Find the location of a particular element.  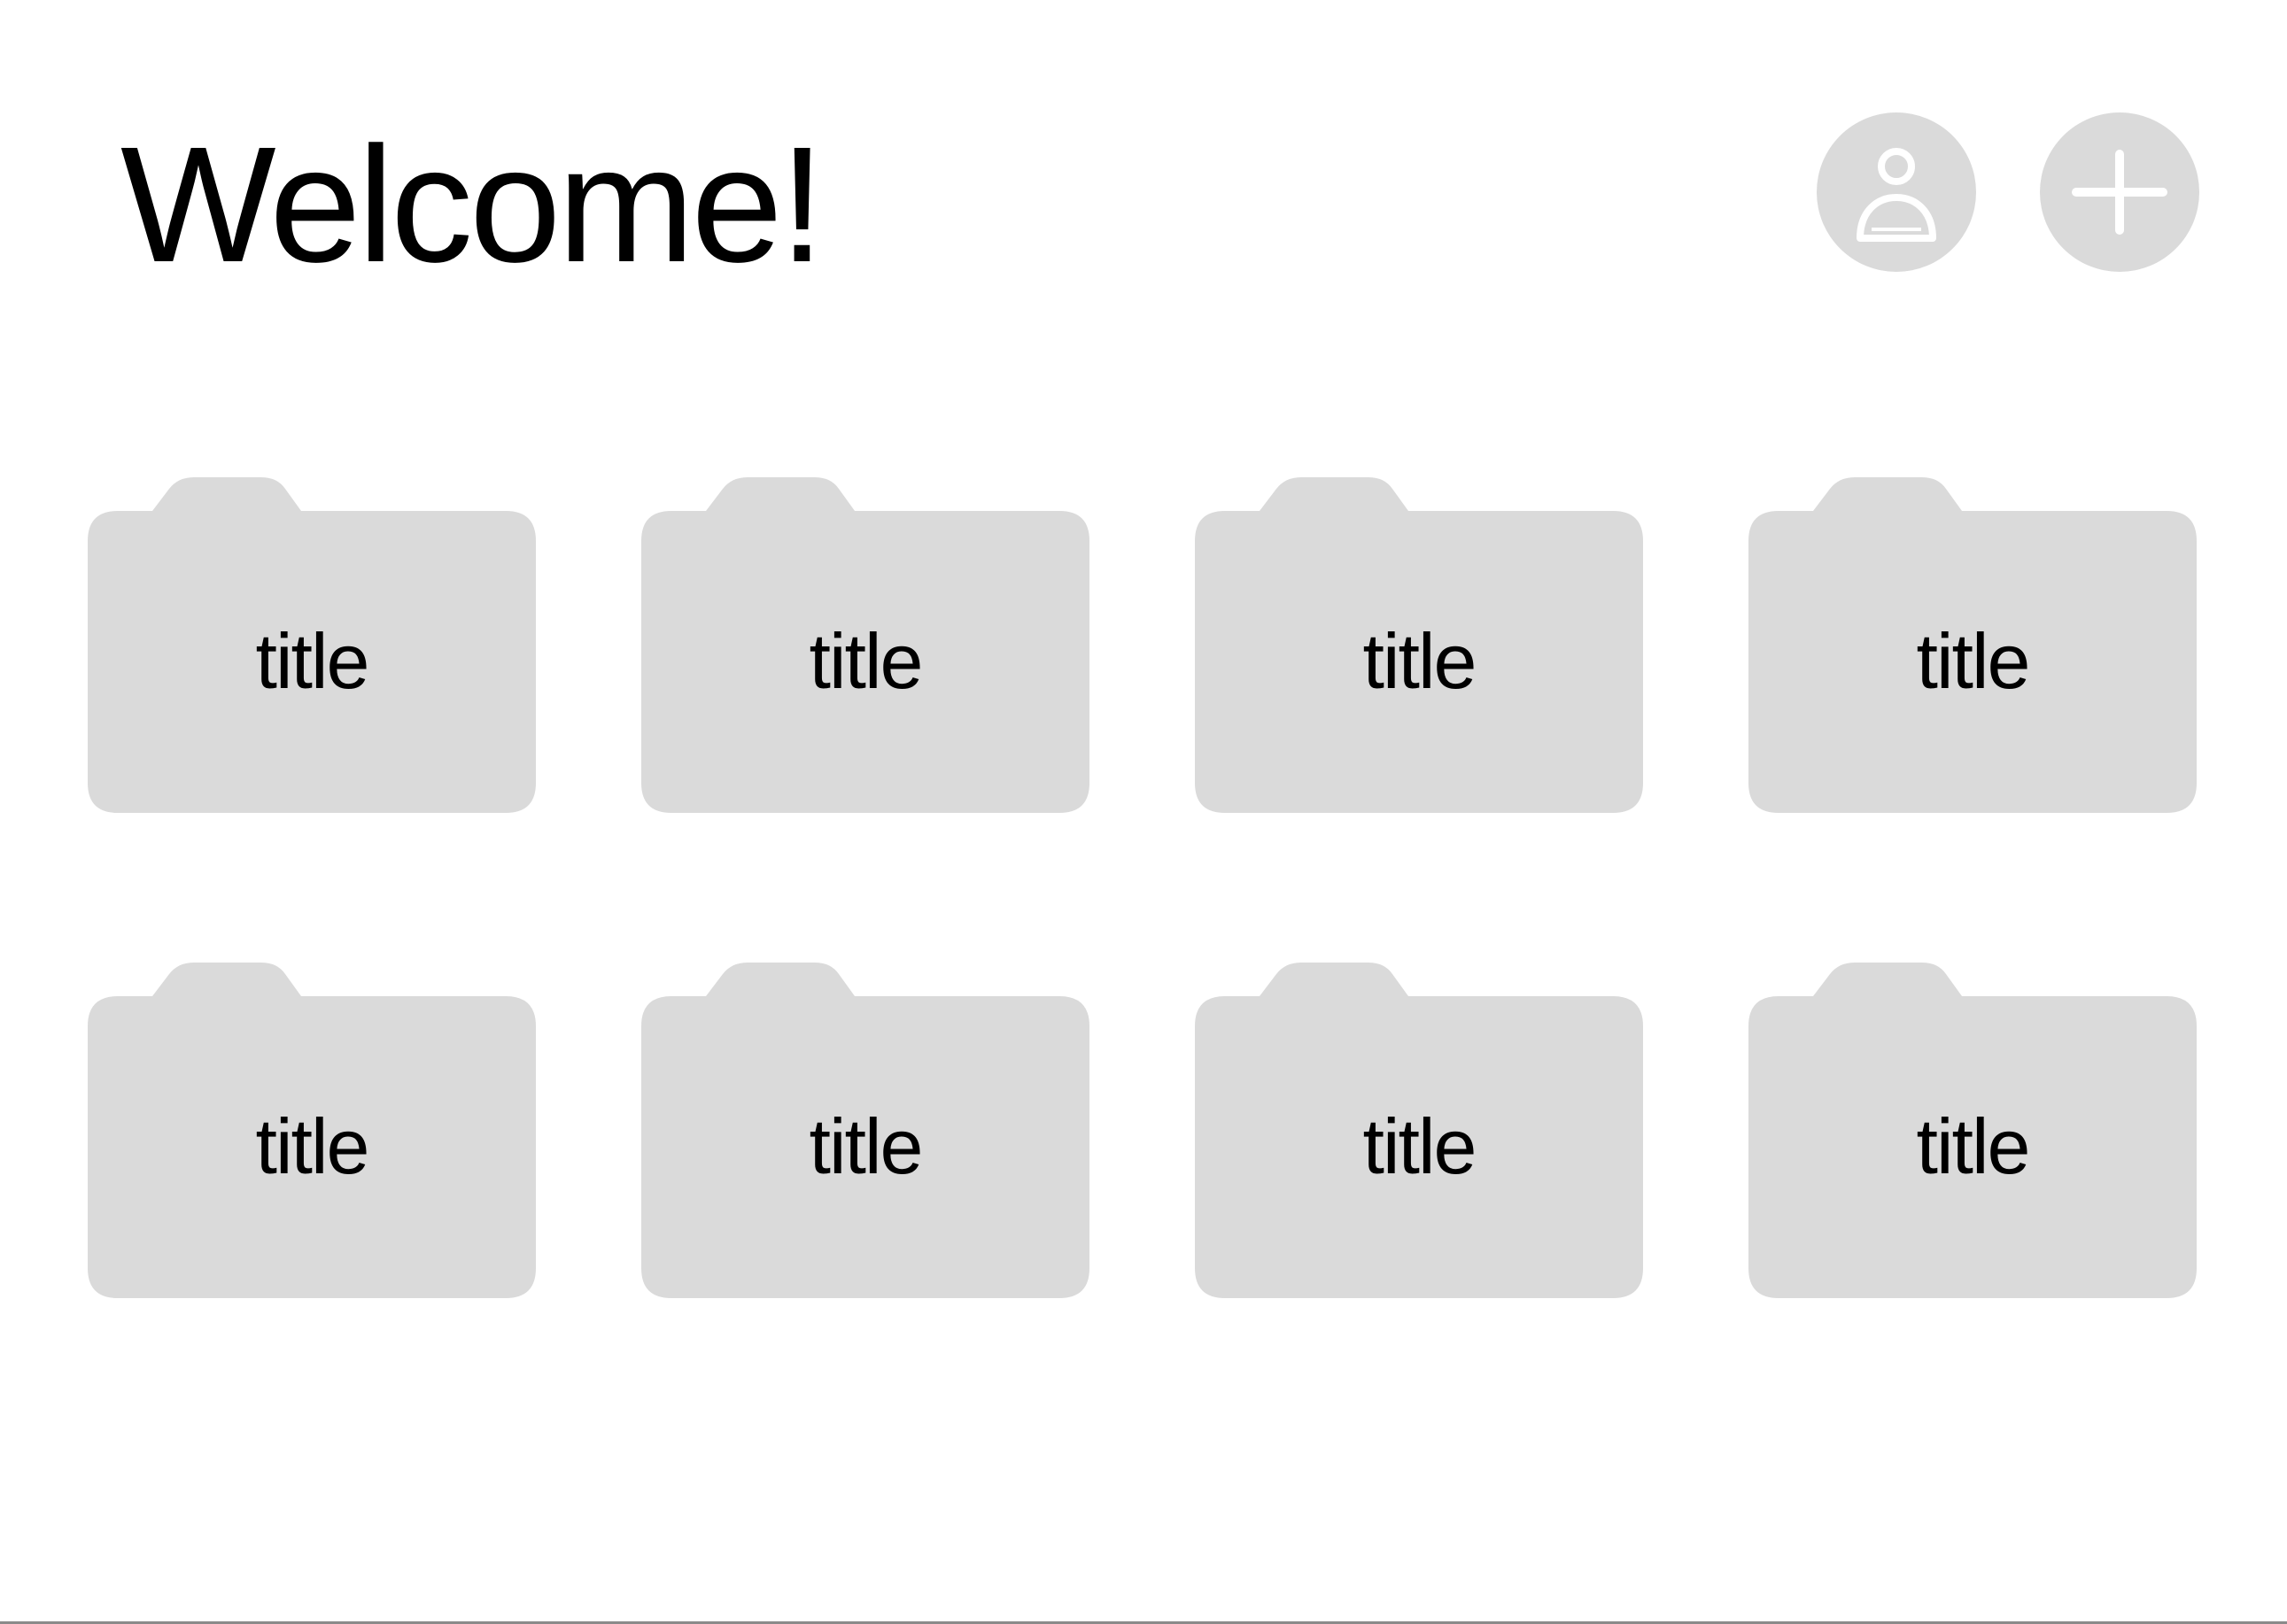

user-icon is located at coordinates (1896, 195).